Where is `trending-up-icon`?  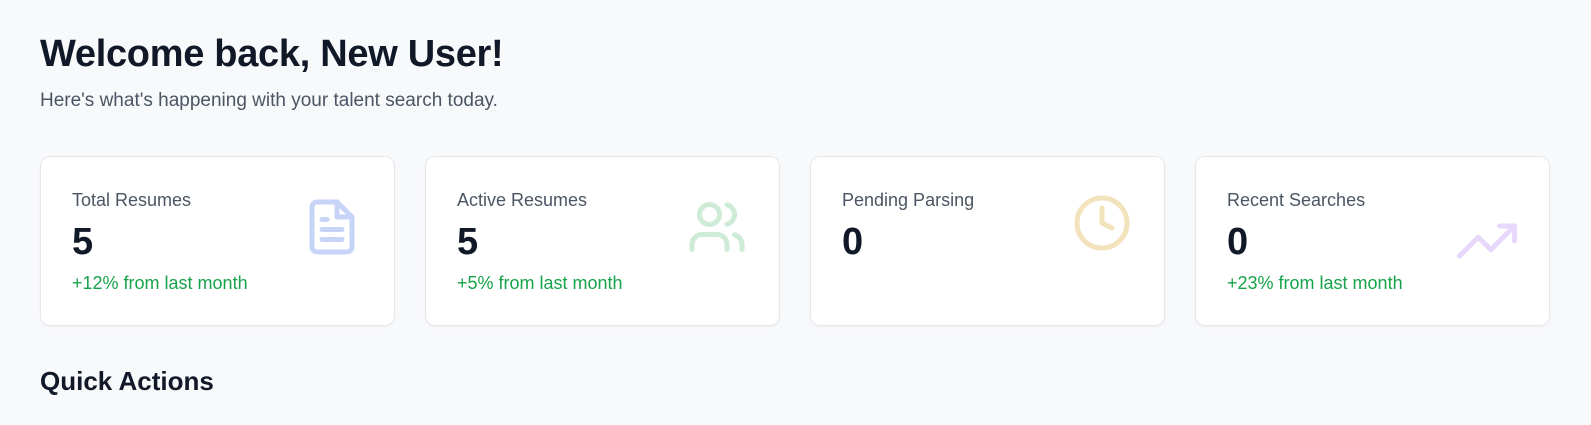 trending-up-icon is located at coordinates (1487, 241).